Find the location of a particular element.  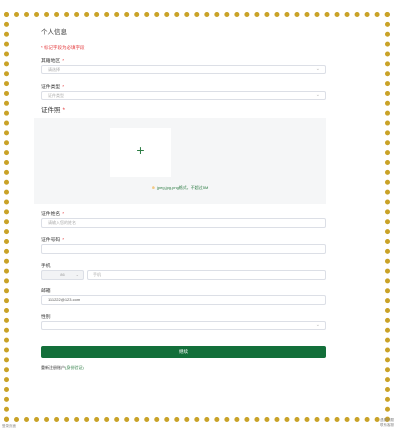

continue-button: 继续 is located at coordinates (183, 352).